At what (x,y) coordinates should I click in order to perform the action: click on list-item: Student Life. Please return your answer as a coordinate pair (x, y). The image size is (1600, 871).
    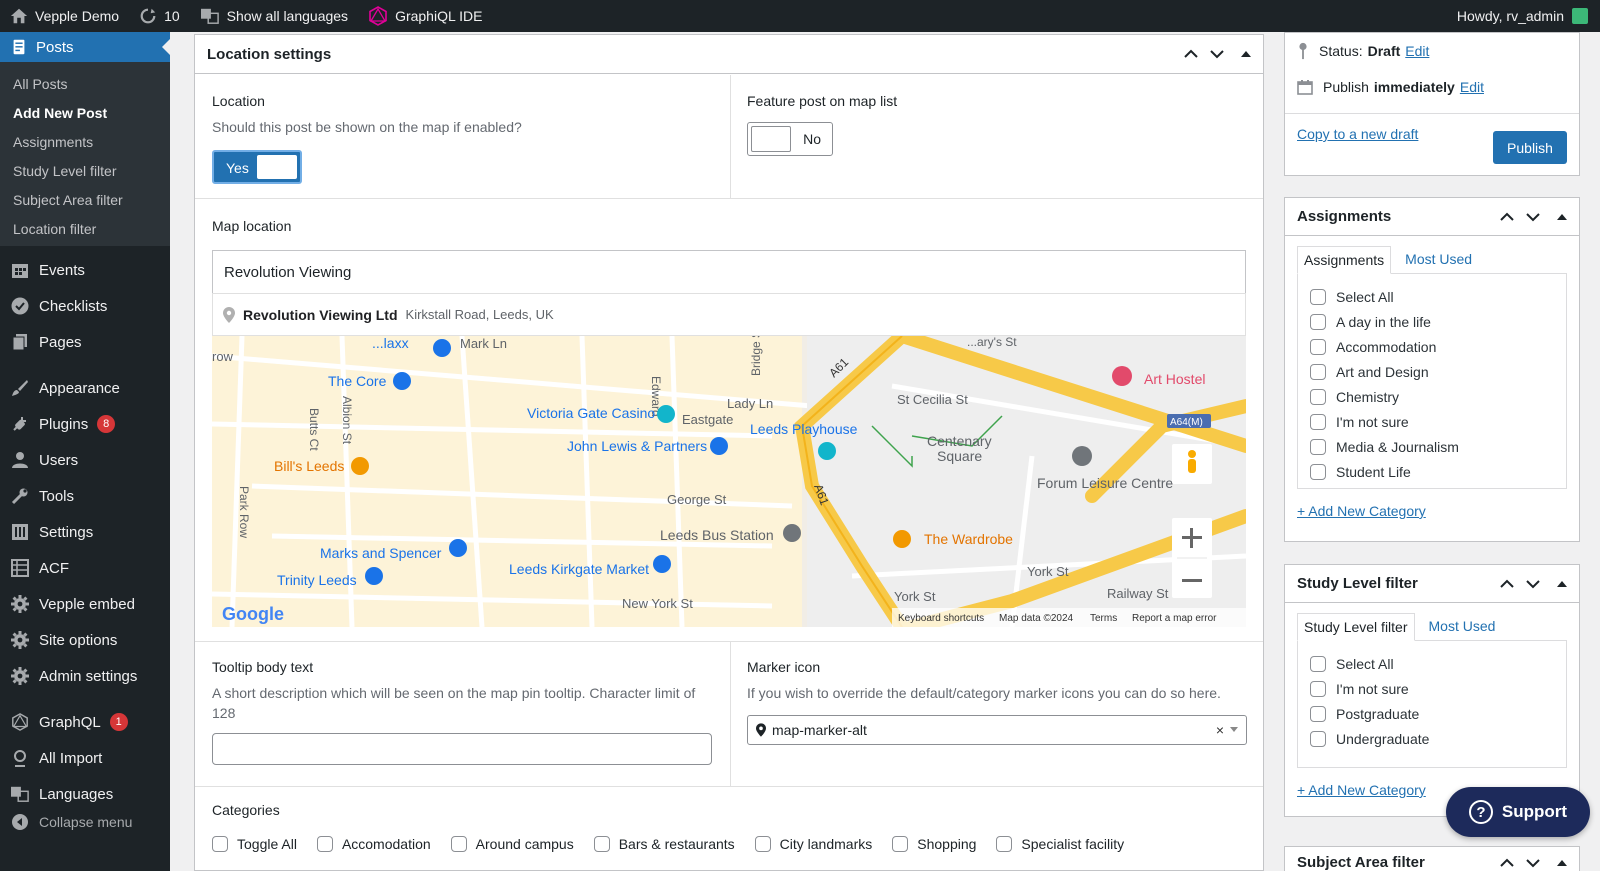
    Looking at the image, I should click on (1432, 471).